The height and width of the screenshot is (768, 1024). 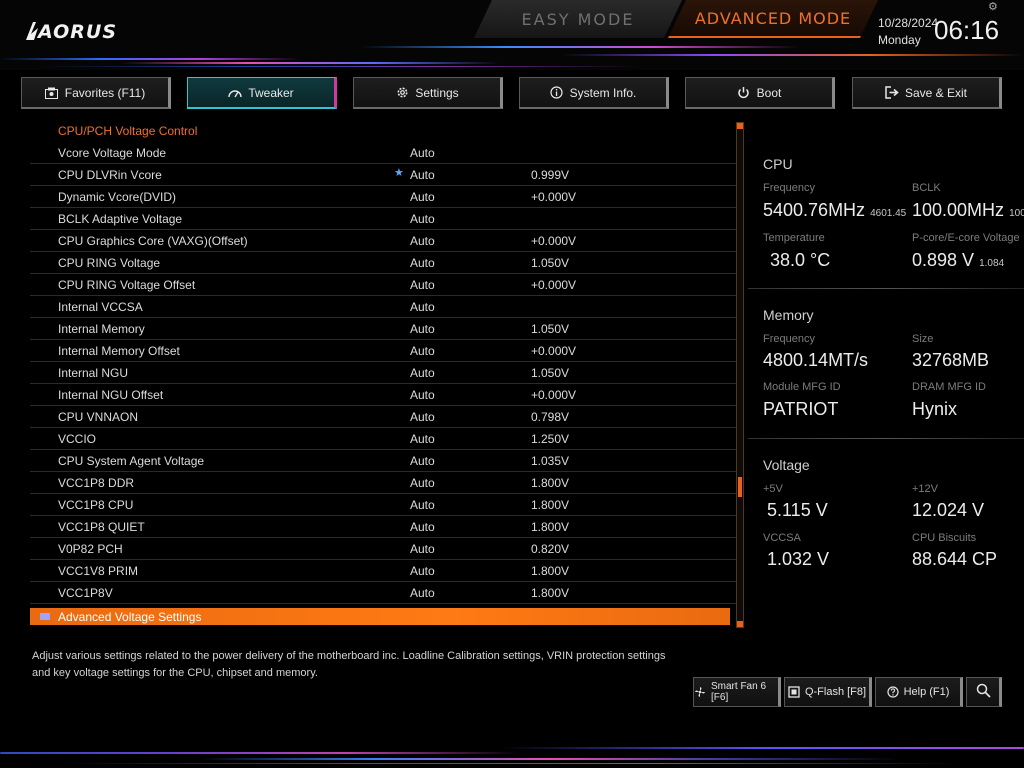 What do you see at coordinates (383, 285) in the screenshot?
I see `list-item: CPU RING Voltage Offset Auto +0.000V` at bounding box center [383, 285].